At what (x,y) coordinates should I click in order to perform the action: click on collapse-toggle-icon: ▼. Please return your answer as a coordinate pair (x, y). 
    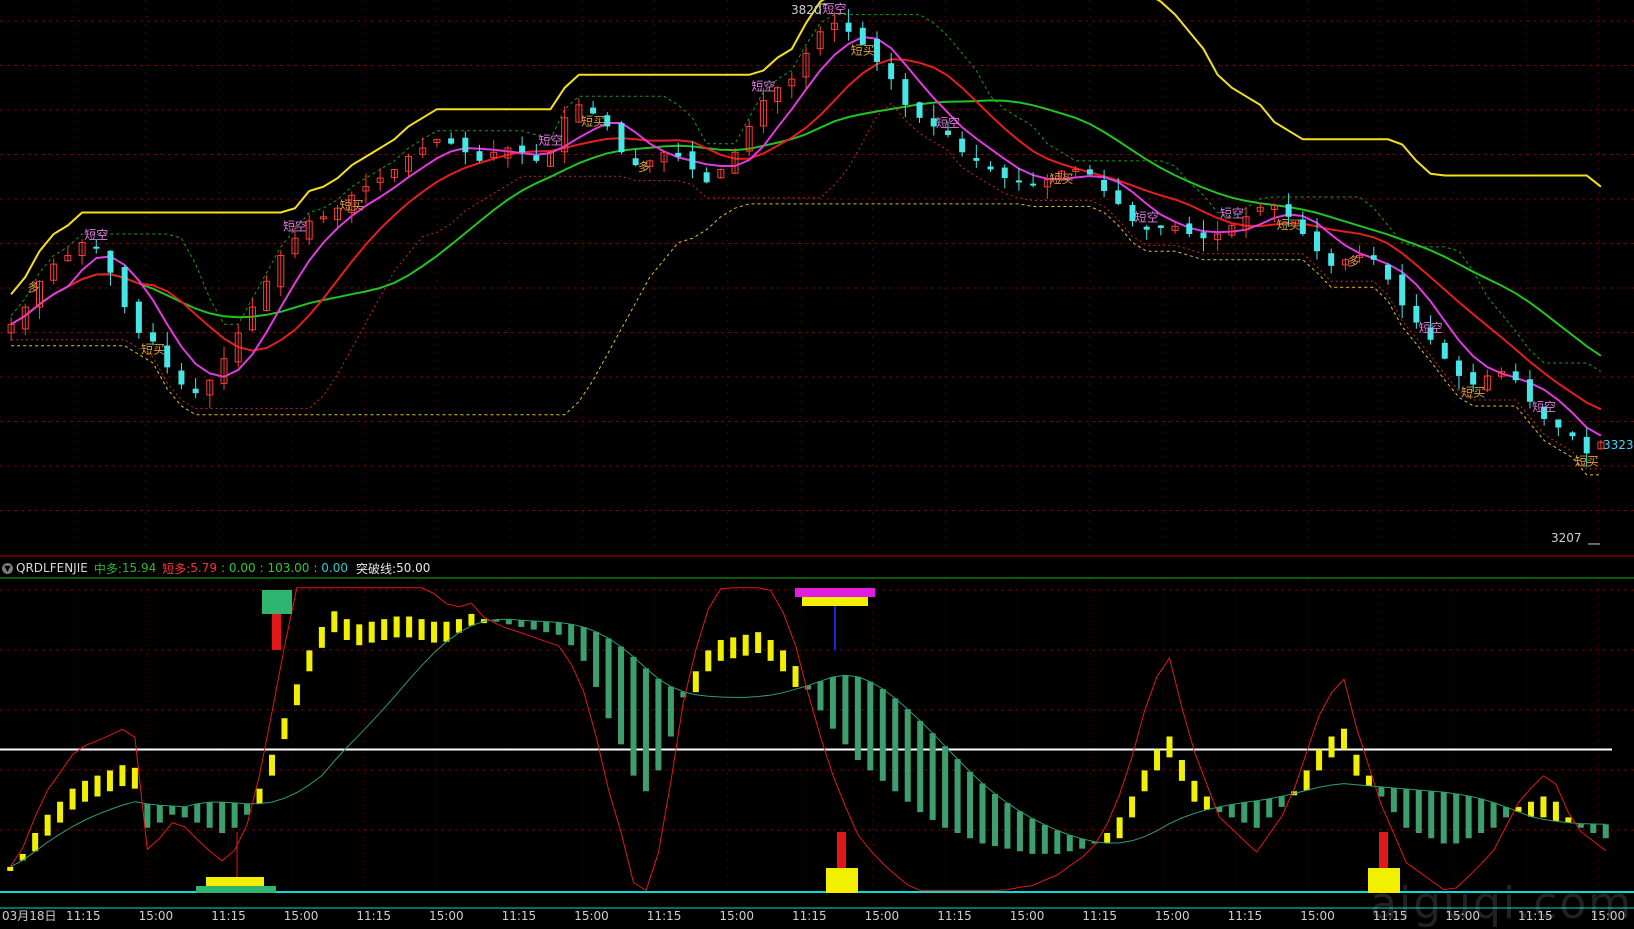
    Looking at the image, I should click on (7, 568).